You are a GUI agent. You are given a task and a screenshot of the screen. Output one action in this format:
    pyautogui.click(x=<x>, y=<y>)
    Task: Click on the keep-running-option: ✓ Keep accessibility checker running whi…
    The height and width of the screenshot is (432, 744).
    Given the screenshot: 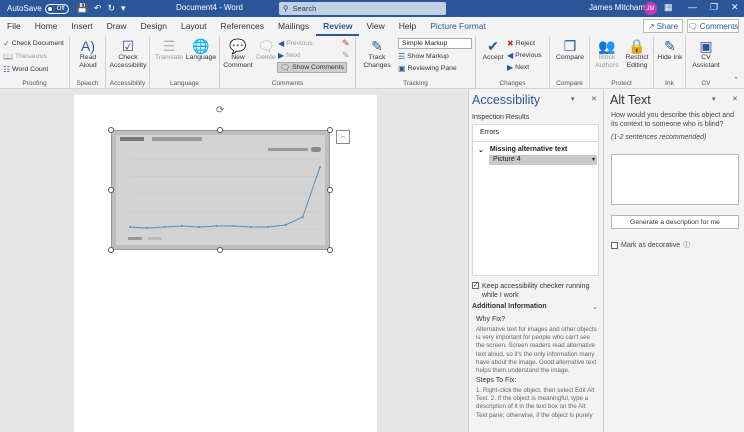 What is the action you would take?
    pyautogui.click(x=536, y=291)
    